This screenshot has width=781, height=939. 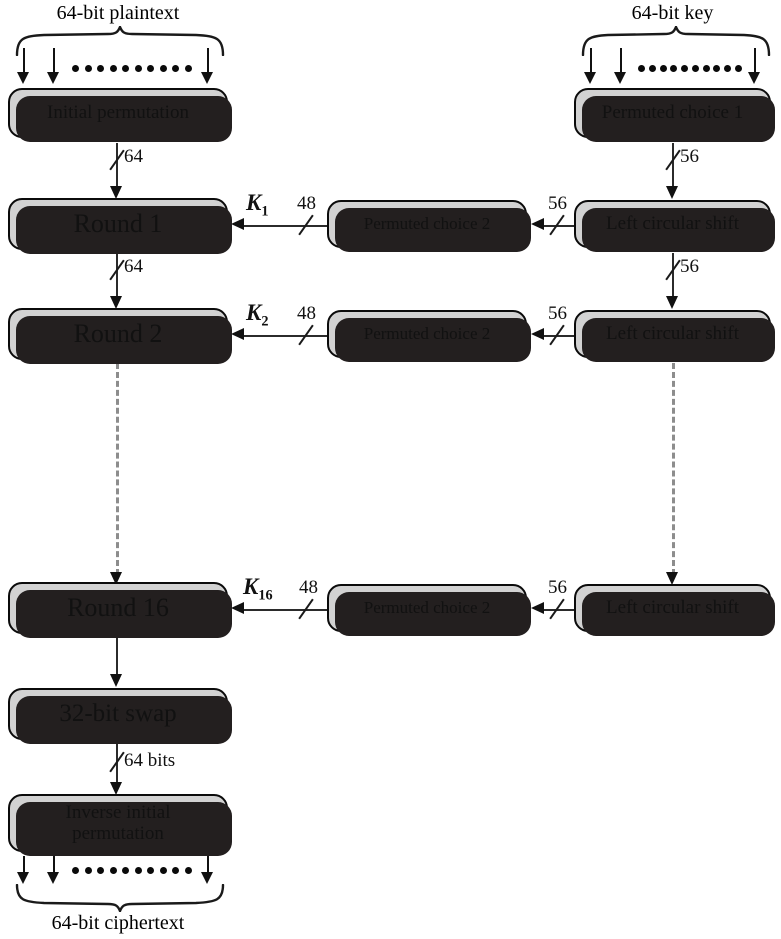 I want to click on box-permuted-choice-1: Permuted choice 1, so click(x=674, y=115).